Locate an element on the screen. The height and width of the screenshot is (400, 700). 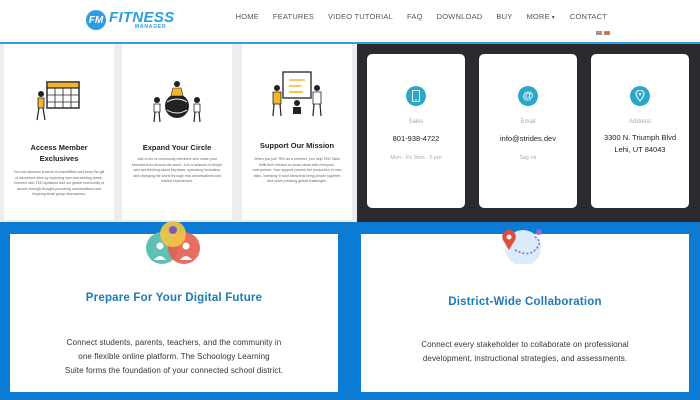
contact-value: 801-938-4722 is located at coordinates (416, 139).